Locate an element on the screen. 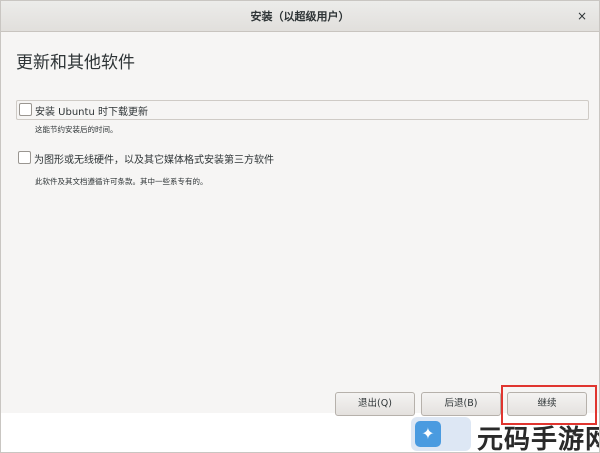 This screenshot has height=453, width=600. page-title: 更新和其他软件 is located at coordinates (75, 63).